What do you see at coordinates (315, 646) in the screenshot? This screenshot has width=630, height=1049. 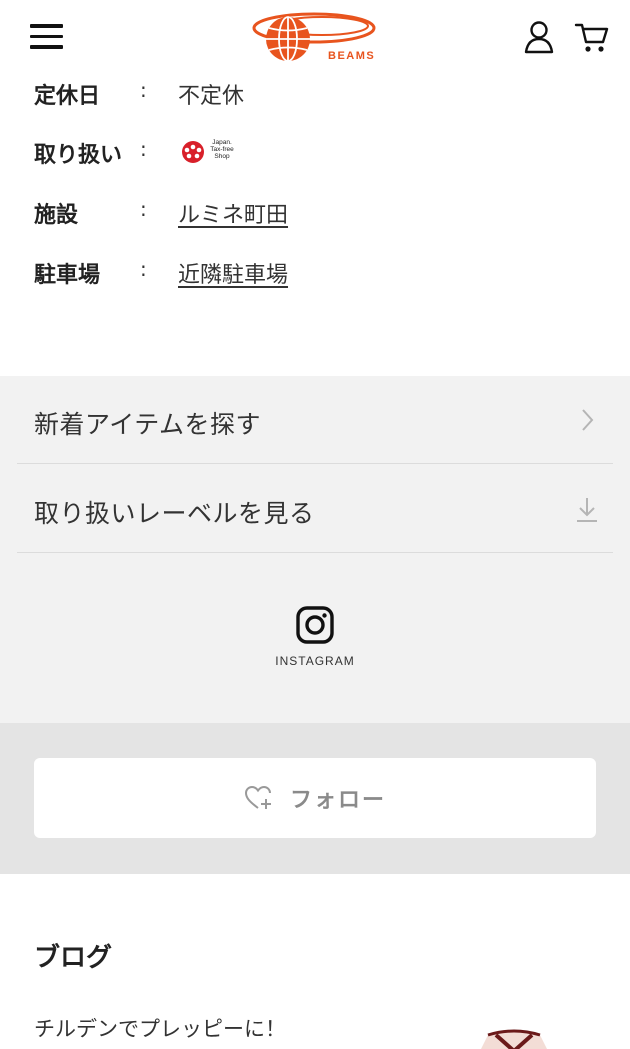 I see `instagram-link: INSTAGRAM` at bounding box center [315, 646].